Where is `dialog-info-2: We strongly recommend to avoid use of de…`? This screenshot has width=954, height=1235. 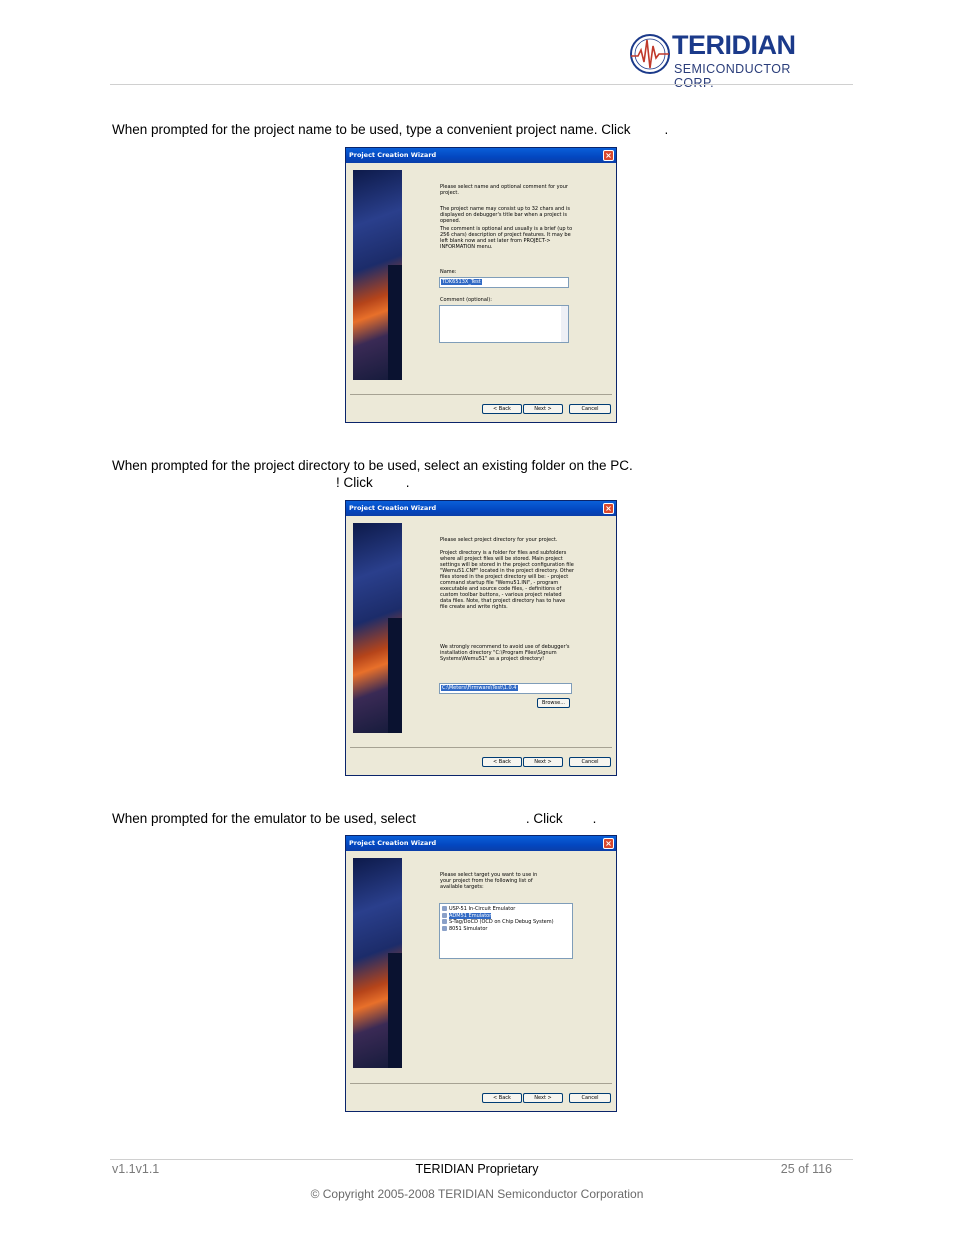 dialog-info-2: We strongly recommend to avoid use of de… is located at coordinates (505, 653).